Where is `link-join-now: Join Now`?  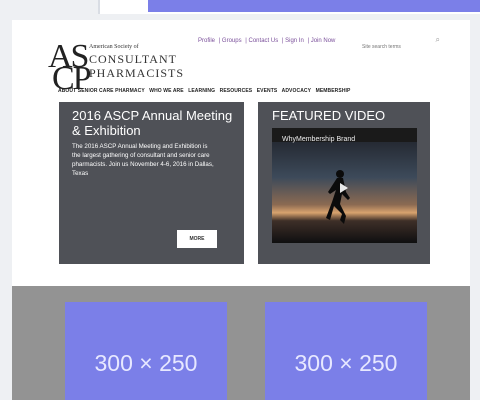 link-join-now: Join Now is located at coordinates (323, 41).